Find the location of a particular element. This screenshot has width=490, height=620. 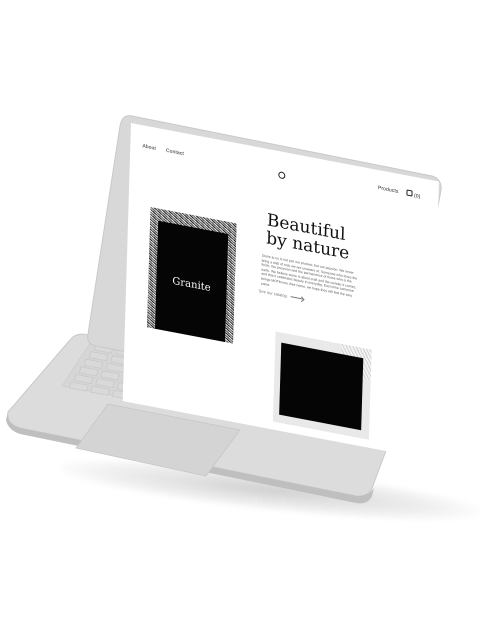

granite-card-panel: Granite is located at coordinates (192, 281).